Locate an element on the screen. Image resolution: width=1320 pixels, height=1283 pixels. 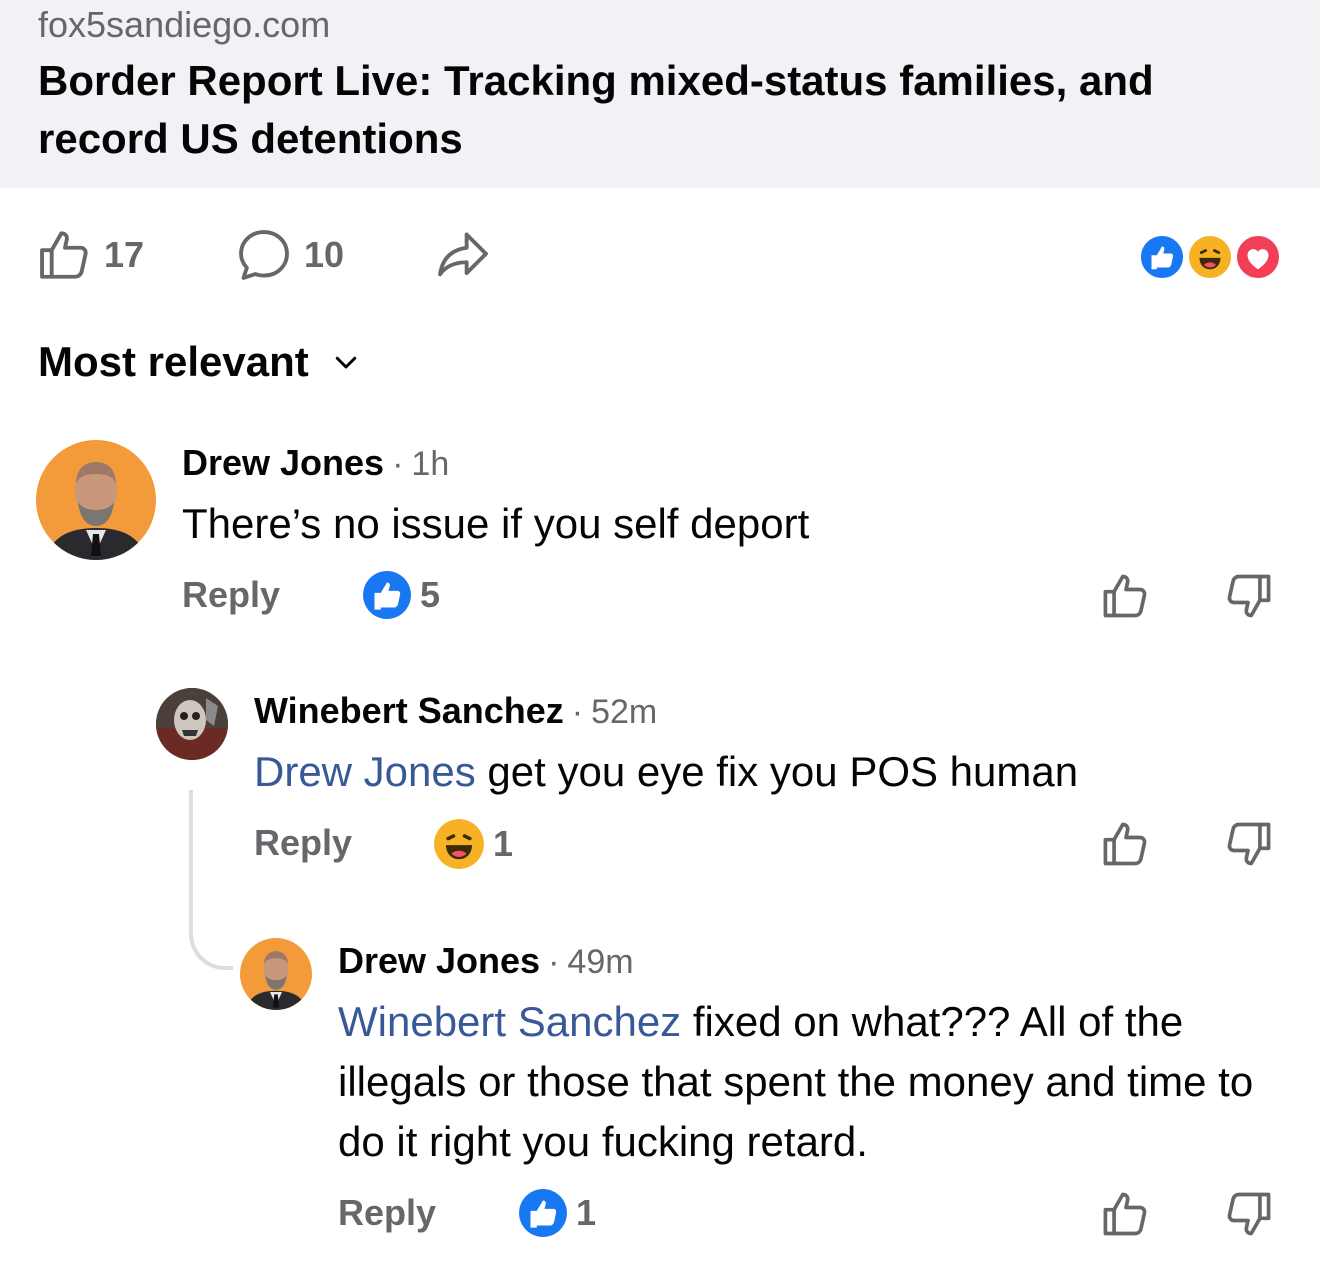
like-count: 17 is located at coordinates (124, 254).